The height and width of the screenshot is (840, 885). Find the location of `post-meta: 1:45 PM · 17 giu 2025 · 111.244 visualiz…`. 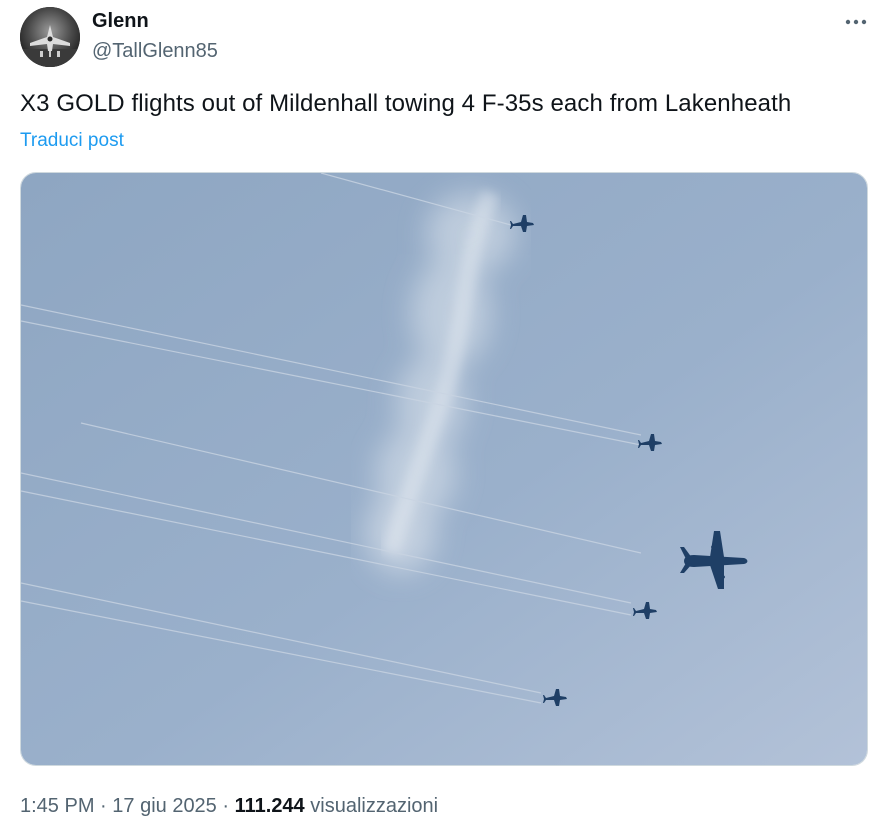

post-meta: 1:45 PM · 17 giu 2025 · 111.244 visualiz… is located at coordinates (229, 806).